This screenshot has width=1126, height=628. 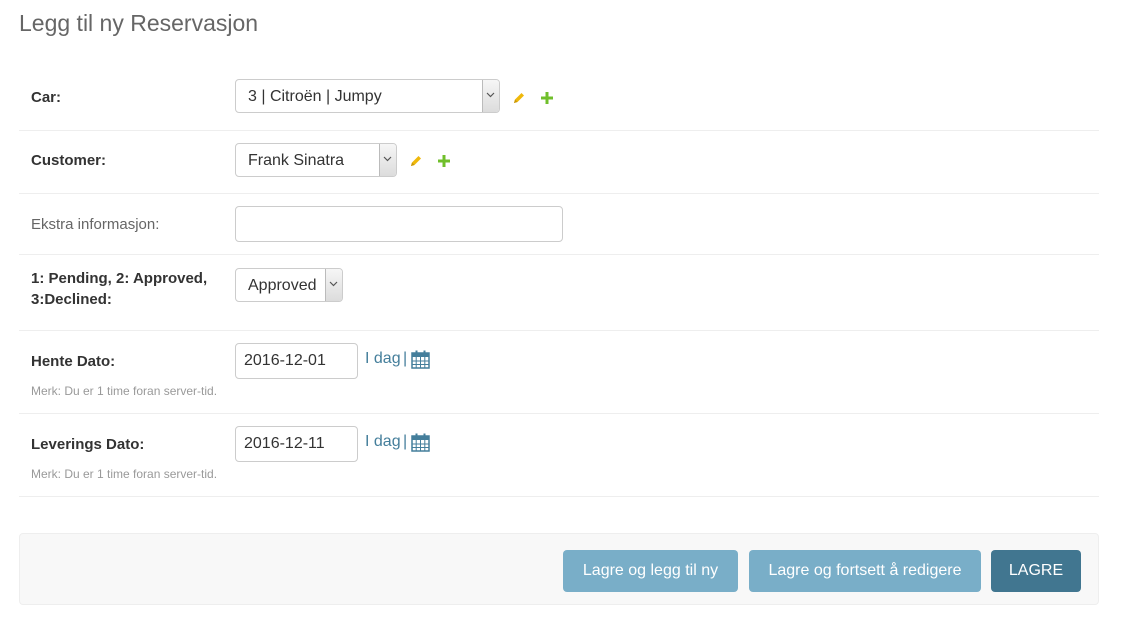 I want to click on delivery-today-link: I dag, so click(x=383, y=442).